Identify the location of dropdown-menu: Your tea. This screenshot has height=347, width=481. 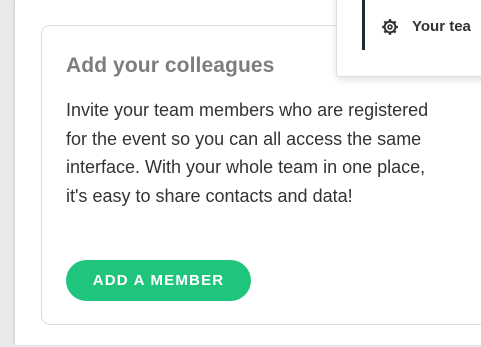
(408, 38).